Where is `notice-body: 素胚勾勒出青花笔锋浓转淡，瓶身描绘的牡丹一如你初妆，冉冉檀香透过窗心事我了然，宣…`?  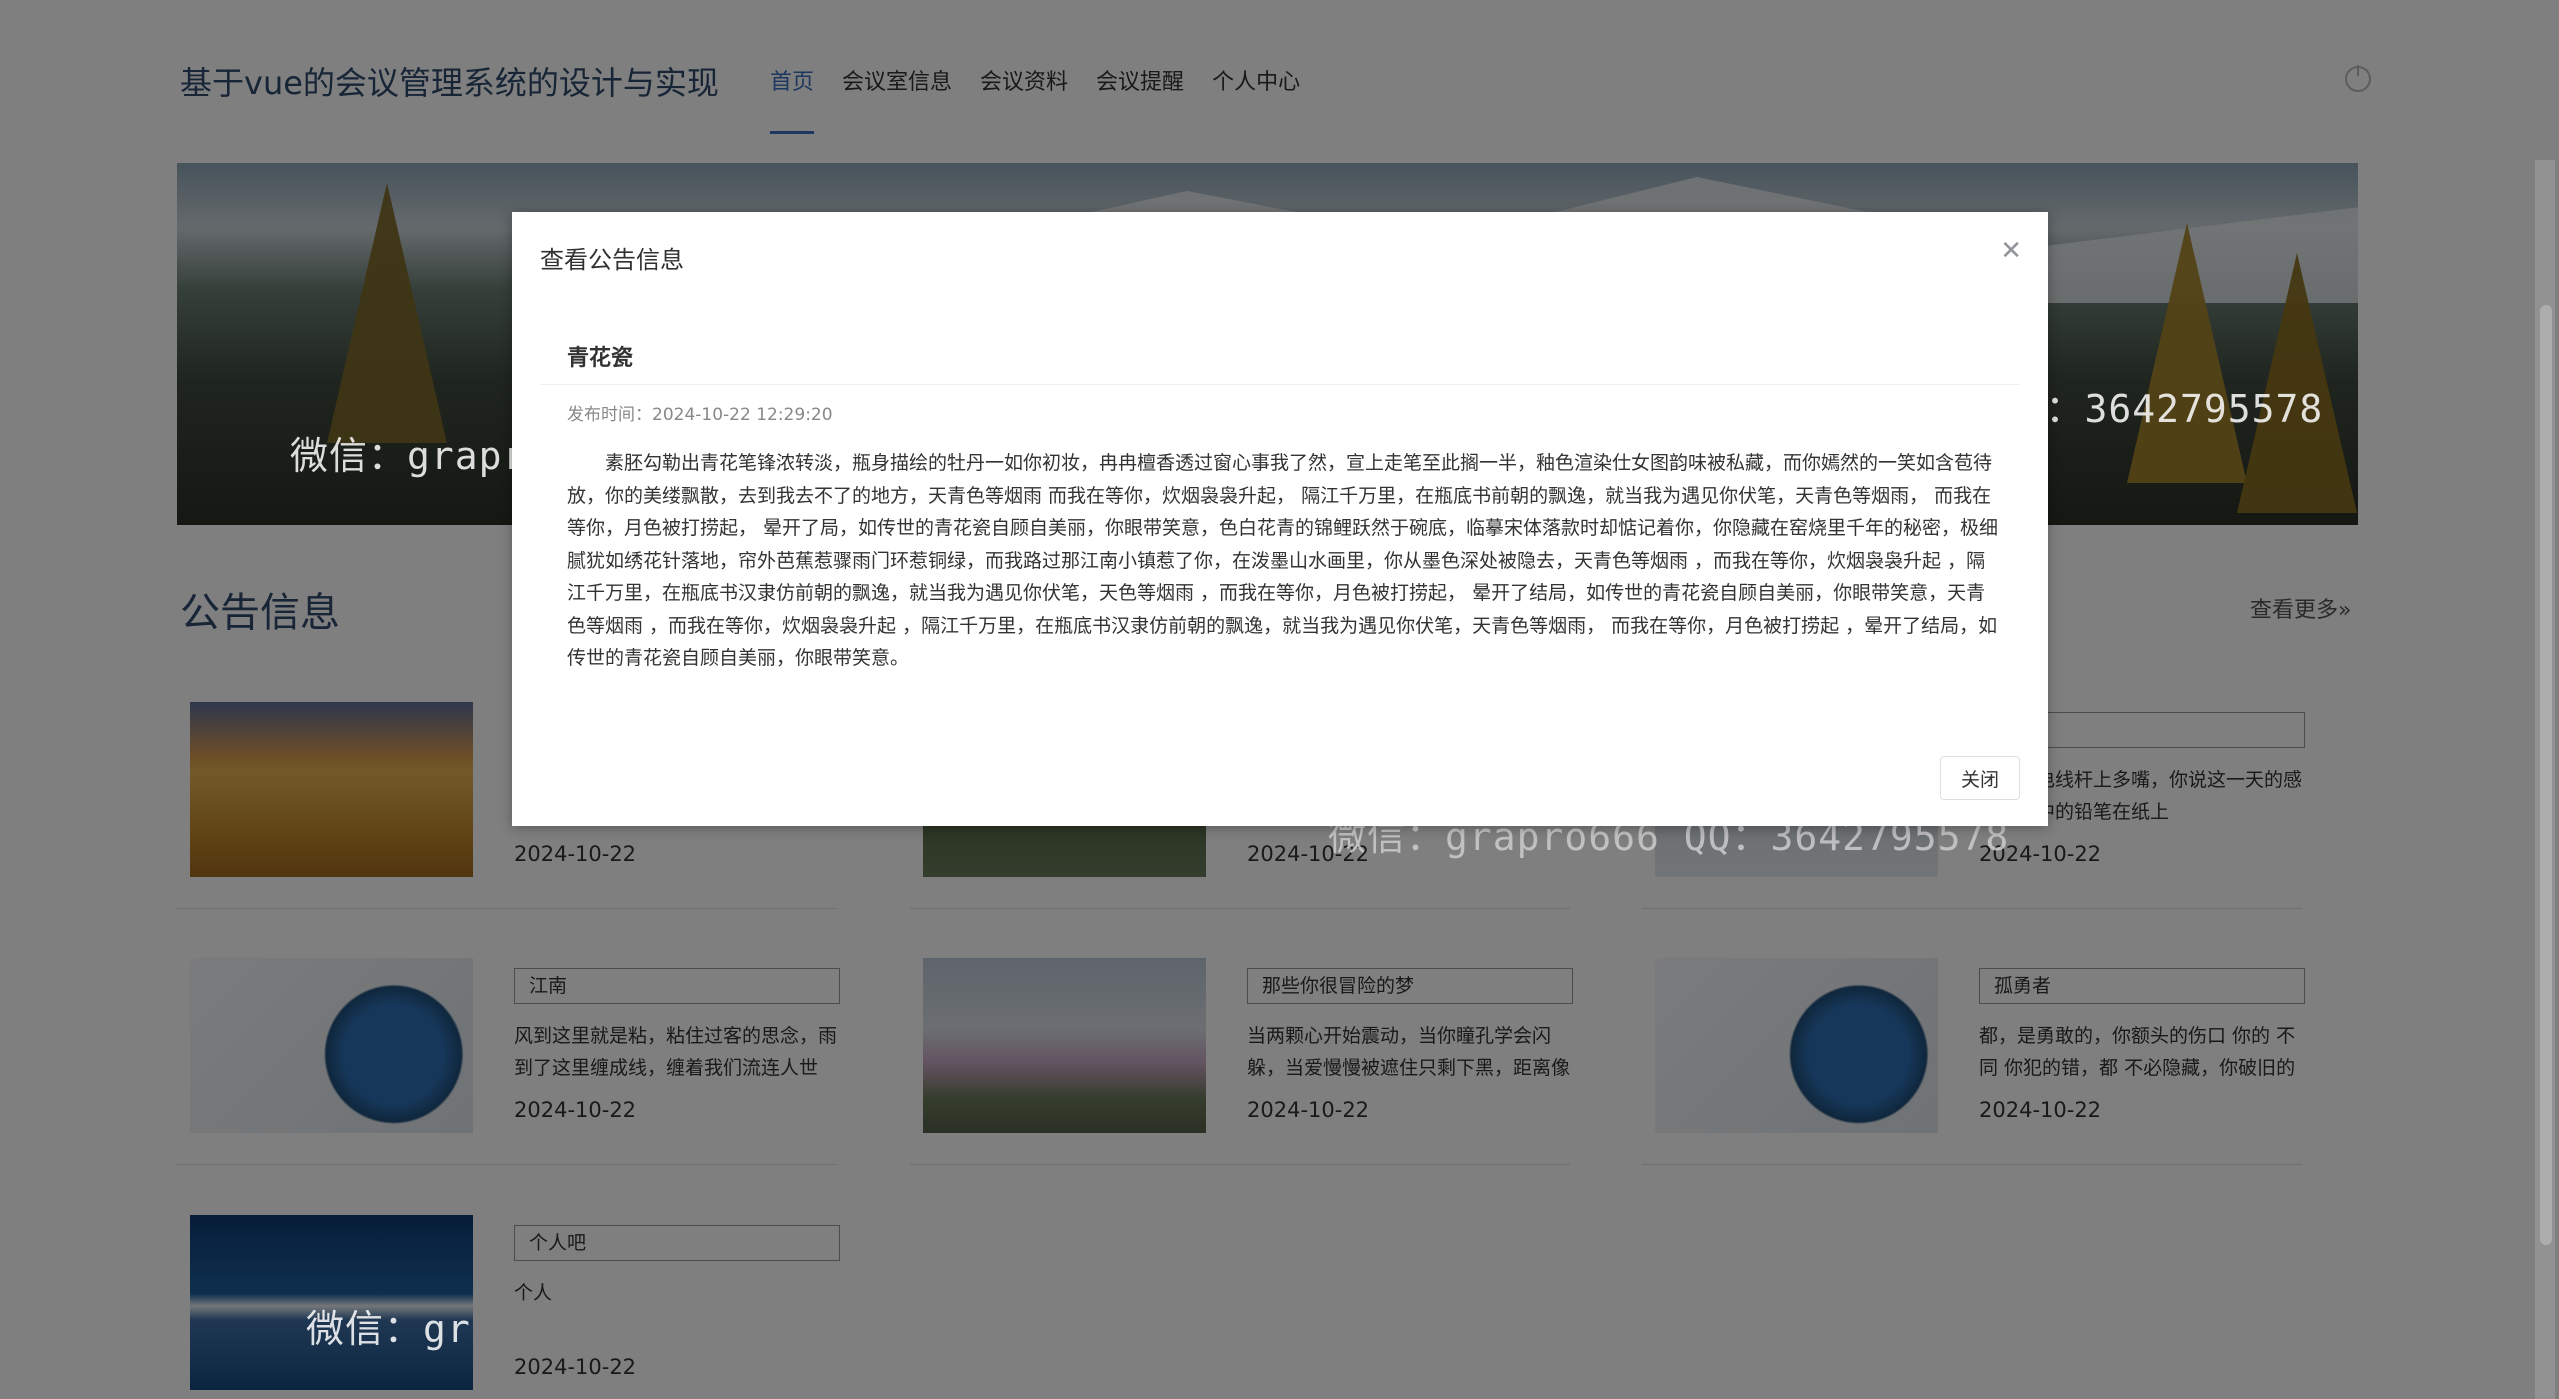
notice-body: 素胚勾勒出青花笔锋浓转淡，瓶身描绘的牡丹一如你初妆，冉冉檀香透过窗心事我了然，宣… is located at coordinates (1283, 560).